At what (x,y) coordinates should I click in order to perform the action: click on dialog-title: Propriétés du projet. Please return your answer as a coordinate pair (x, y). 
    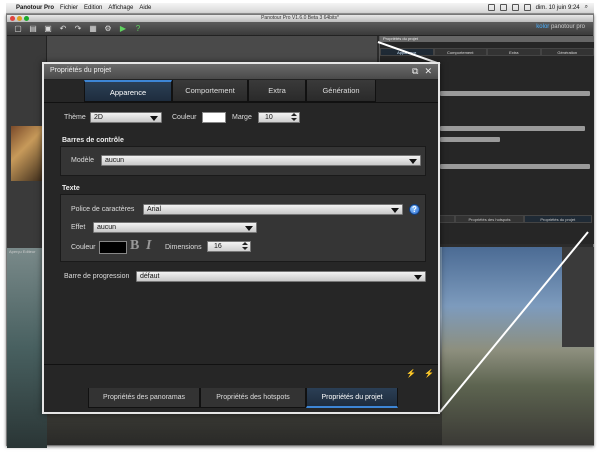
    Looking at the image, I should click on (81, 70).